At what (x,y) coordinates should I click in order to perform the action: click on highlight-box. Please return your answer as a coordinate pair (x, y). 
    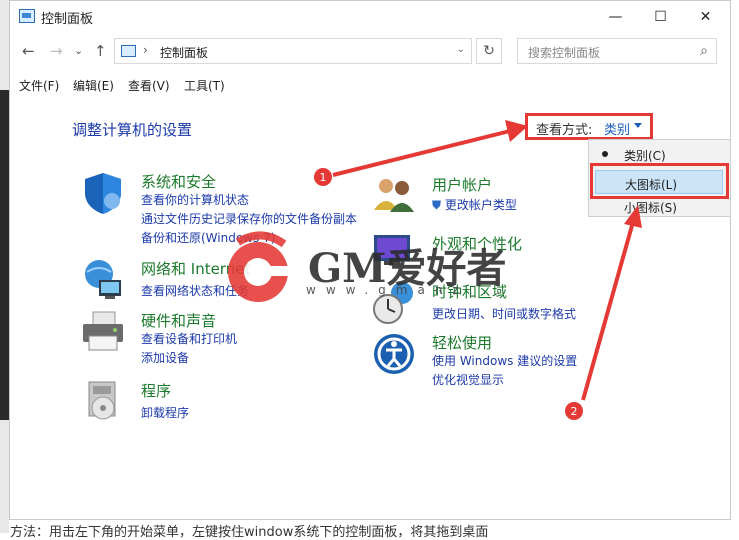
    Looking at the image, I should click on (659, 181).